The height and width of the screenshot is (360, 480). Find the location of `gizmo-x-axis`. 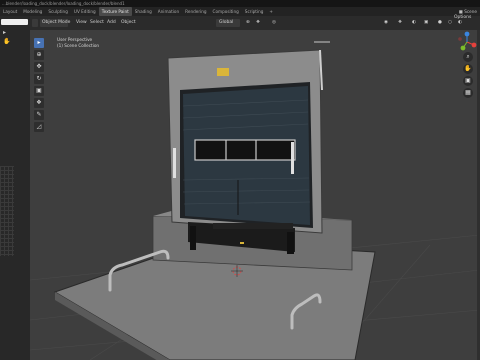

gizmo-x-axis is located at coordinates (474, 45).